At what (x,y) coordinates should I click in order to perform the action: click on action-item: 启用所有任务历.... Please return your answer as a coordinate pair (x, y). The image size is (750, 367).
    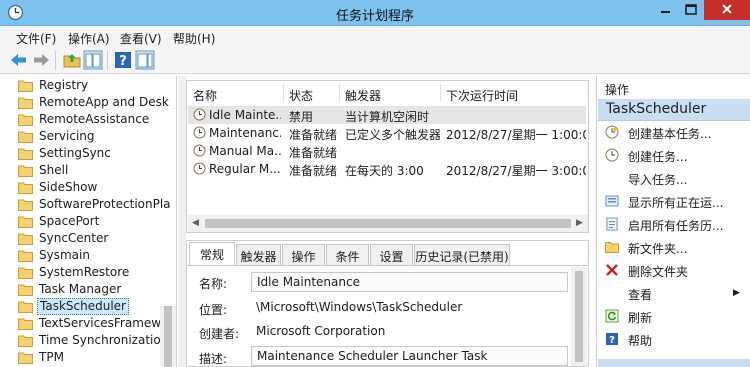
    Looking at the image, I should click on (673, 225).